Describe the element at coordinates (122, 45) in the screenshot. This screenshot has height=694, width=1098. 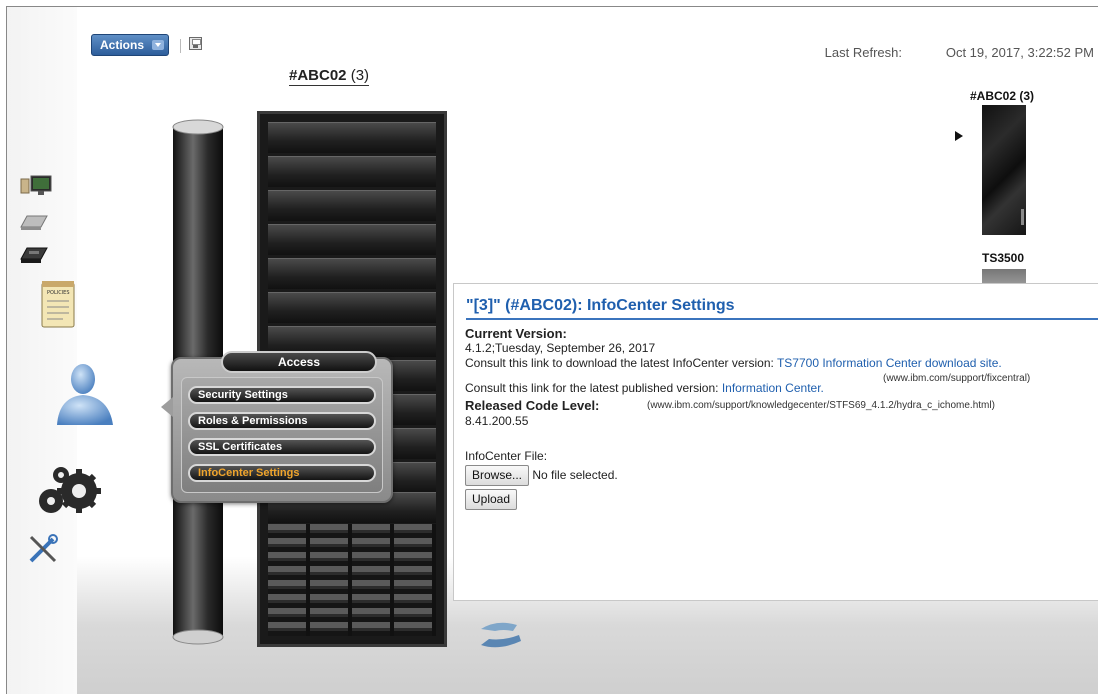
I see `actions-button-label: Actions` at that location.